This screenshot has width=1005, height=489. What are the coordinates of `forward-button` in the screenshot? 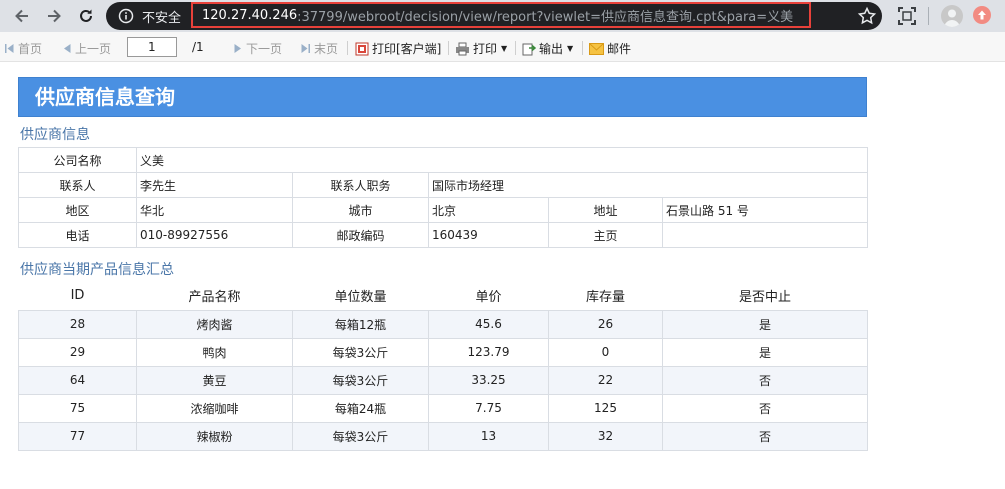 It's located at (54, 16).